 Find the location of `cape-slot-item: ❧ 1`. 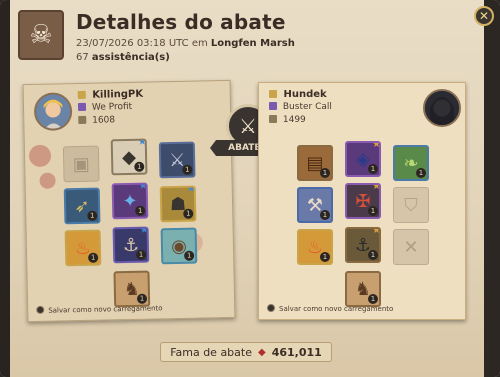

cape-slot-item: ❧ 1 is located at coordinates (411, 163).